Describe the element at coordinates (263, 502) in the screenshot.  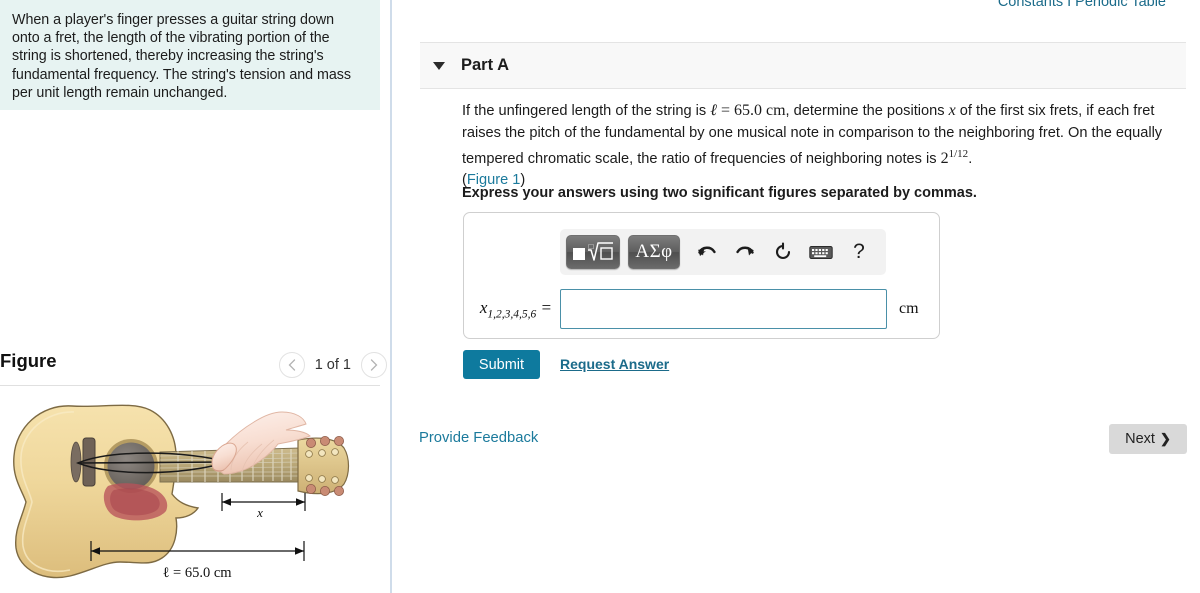
I see `x-dimension` at that location.